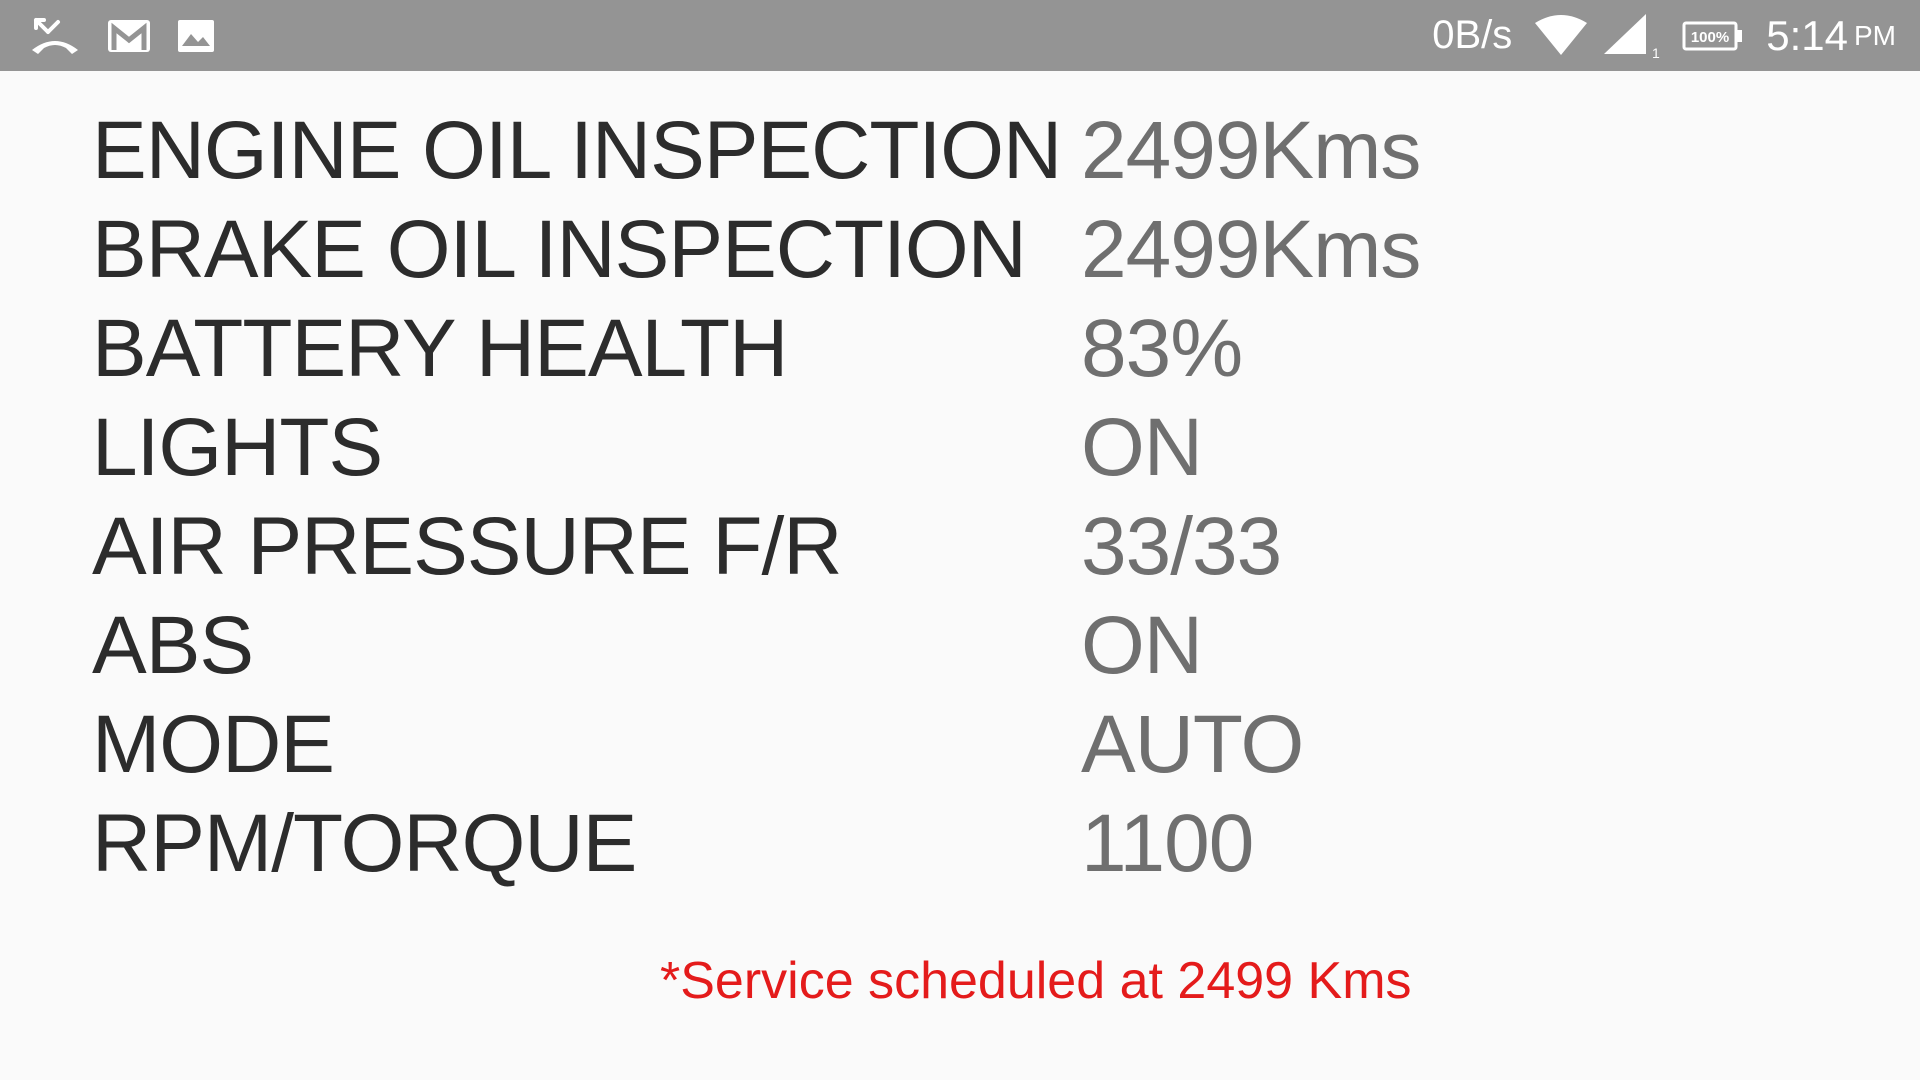 This screenshot has height=1080, width=1920. Describe the element at coordinates (1632, 35) in the screenshot. I see `cell-signal-icon: 1` at that location.